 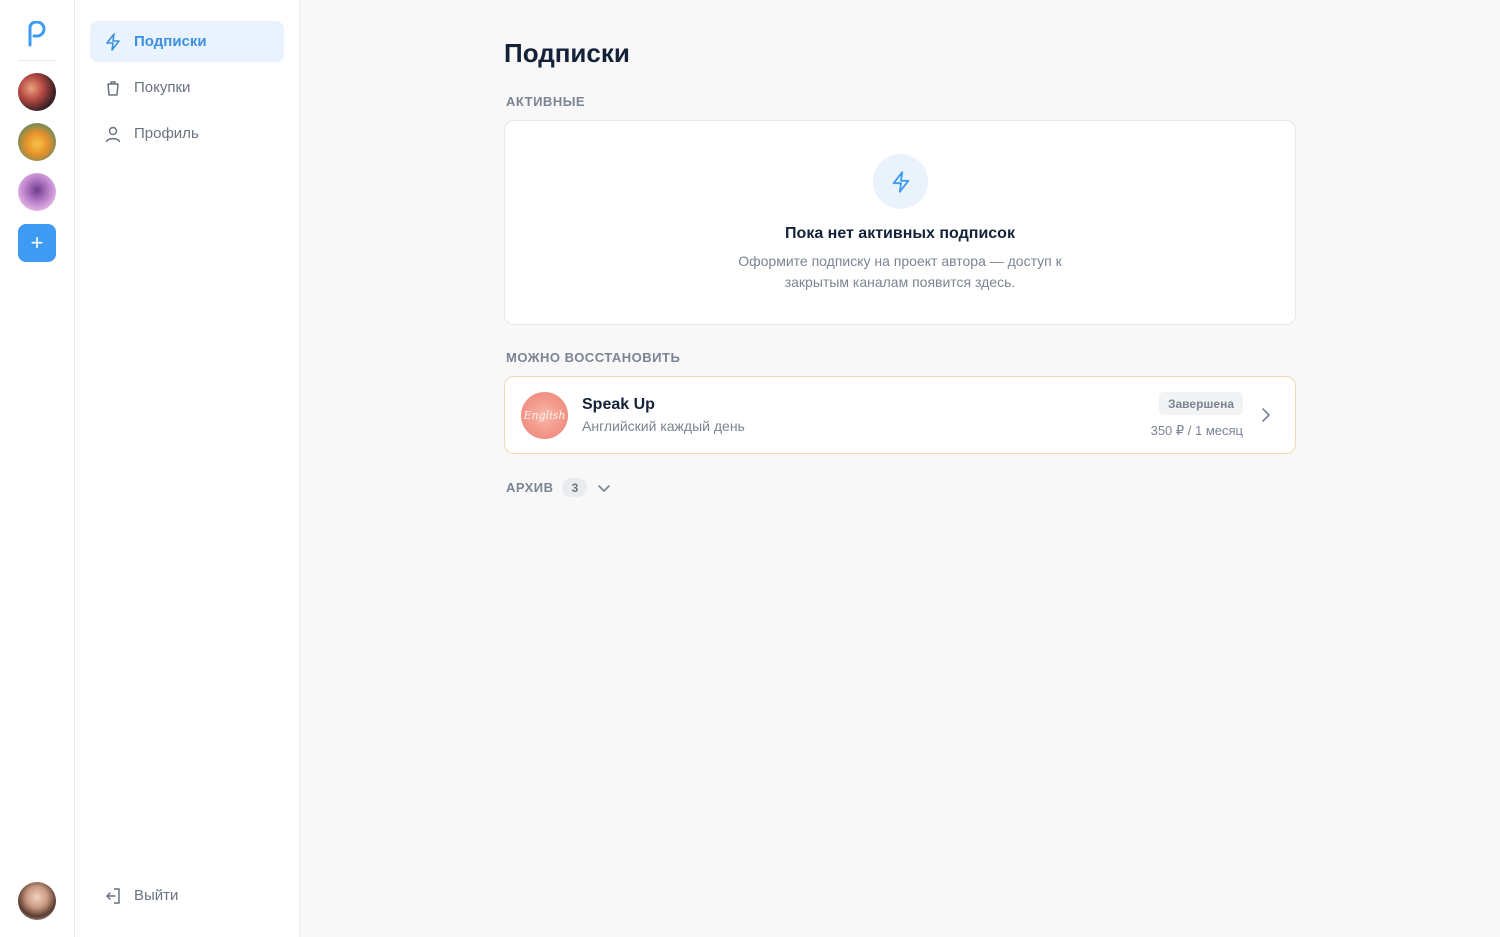 What do you see at coordinates (170, 41) in the screenshot?
I see `sidebar-item-label: Подписки` at bounding box center [170, 41].